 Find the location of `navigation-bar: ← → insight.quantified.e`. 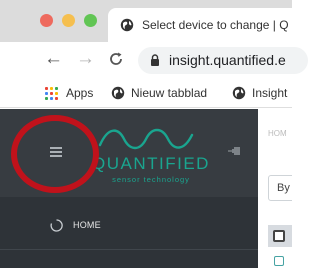

navigation-bar: ← → insight.quantified.e is located at coordinates (154, 60).